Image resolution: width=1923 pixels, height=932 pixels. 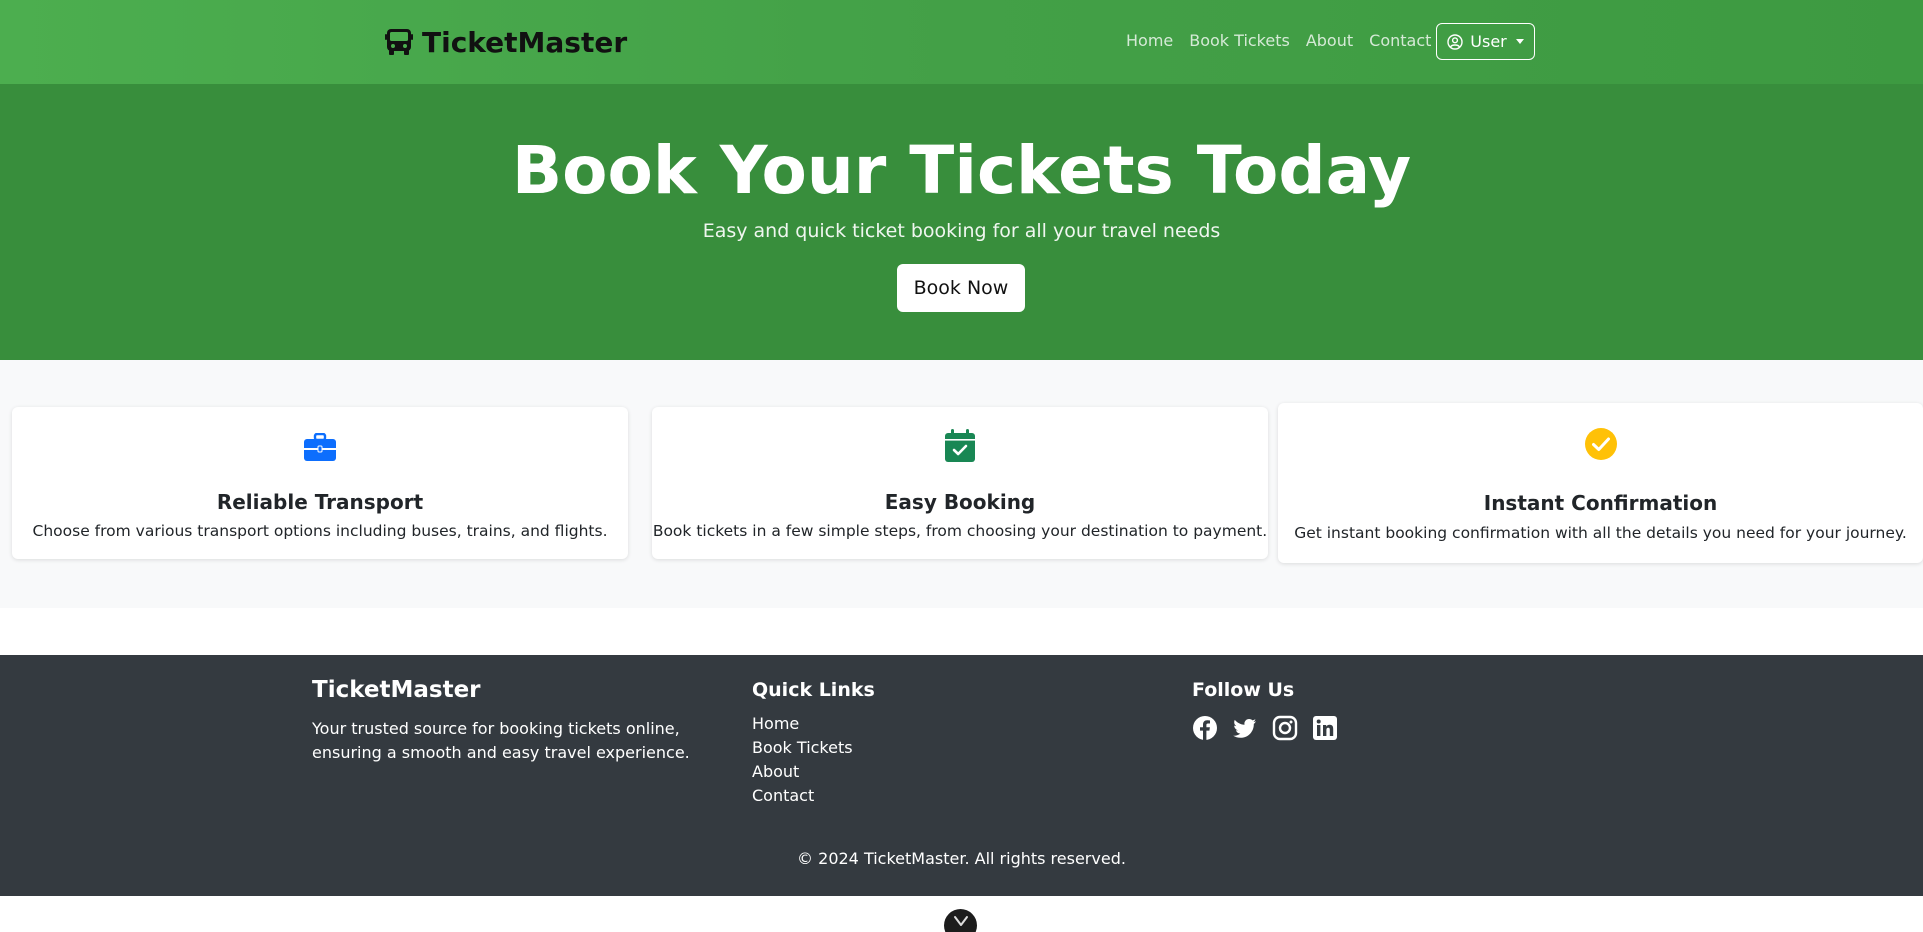 What do you see at coordinates (813, 690) in the screenshot?
I see `quick-links-heading: Quick Links` at bounding box center [813, 690].